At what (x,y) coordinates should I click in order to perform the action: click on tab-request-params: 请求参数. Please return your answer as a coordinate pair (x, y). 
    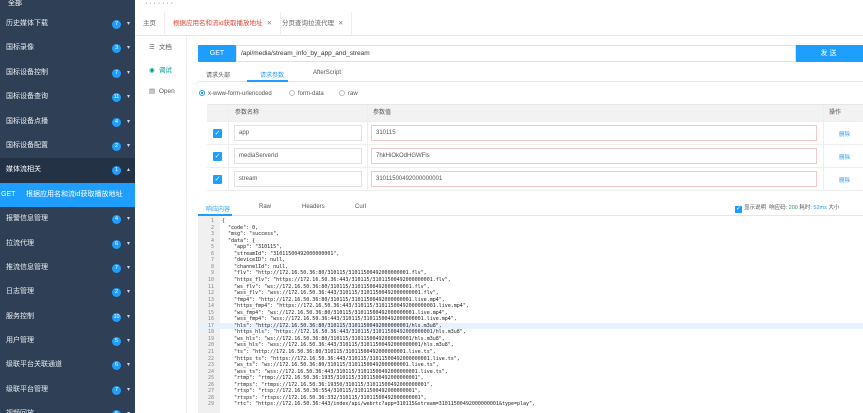
    Looking at the image, I should click on (272, 74).